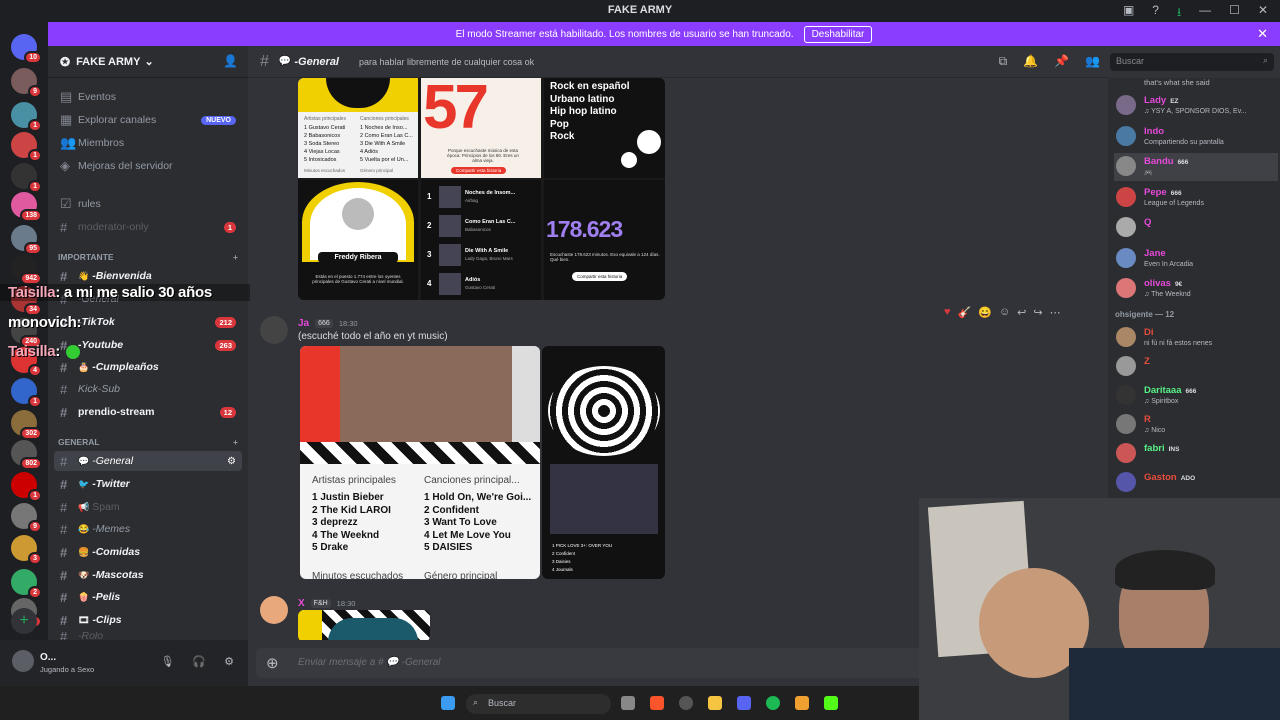  What do you see at coordinates (199, 661) in the screenshot?
I see `headphones-icon: 🎧` at bounding box center [199, 661].